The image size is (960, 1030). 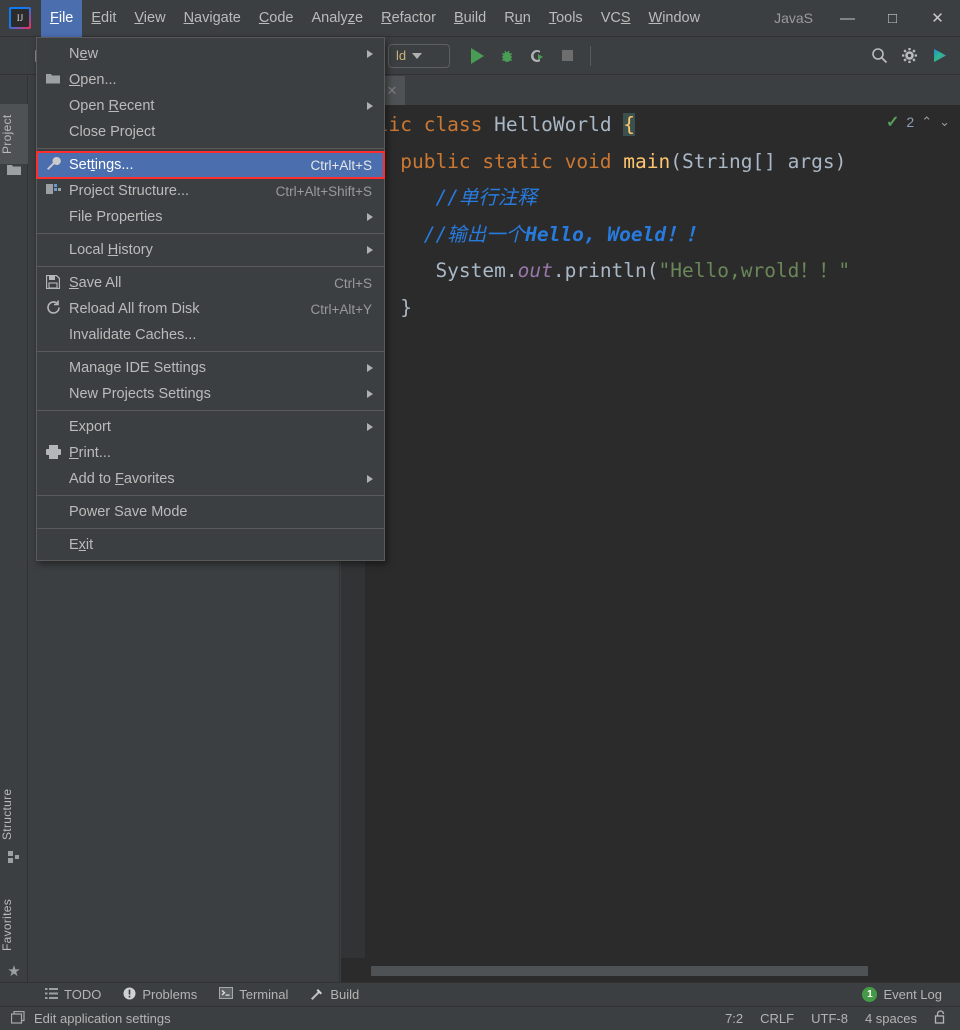 What do you see at coordinates (7, 134) in the screenshot?
I see `sidebar-item-project-label: Project` at bounding box center [7, 134].